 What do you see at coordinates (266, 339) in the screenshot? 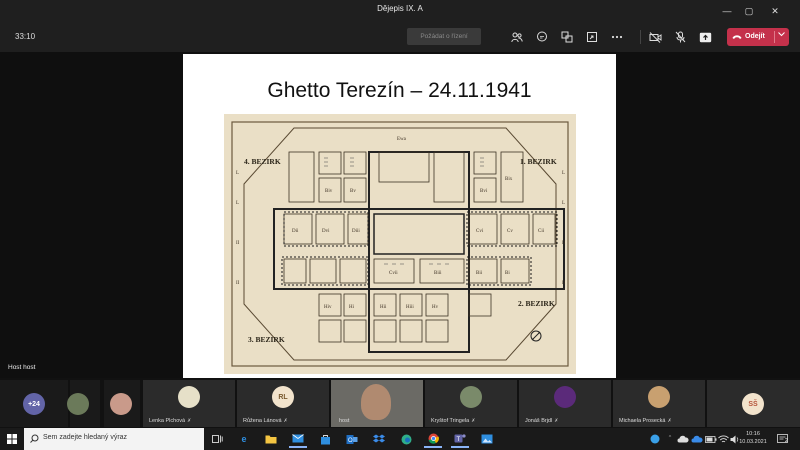
I see `svg-text: 3. BEZIRK` at bounding box center [266, 339].